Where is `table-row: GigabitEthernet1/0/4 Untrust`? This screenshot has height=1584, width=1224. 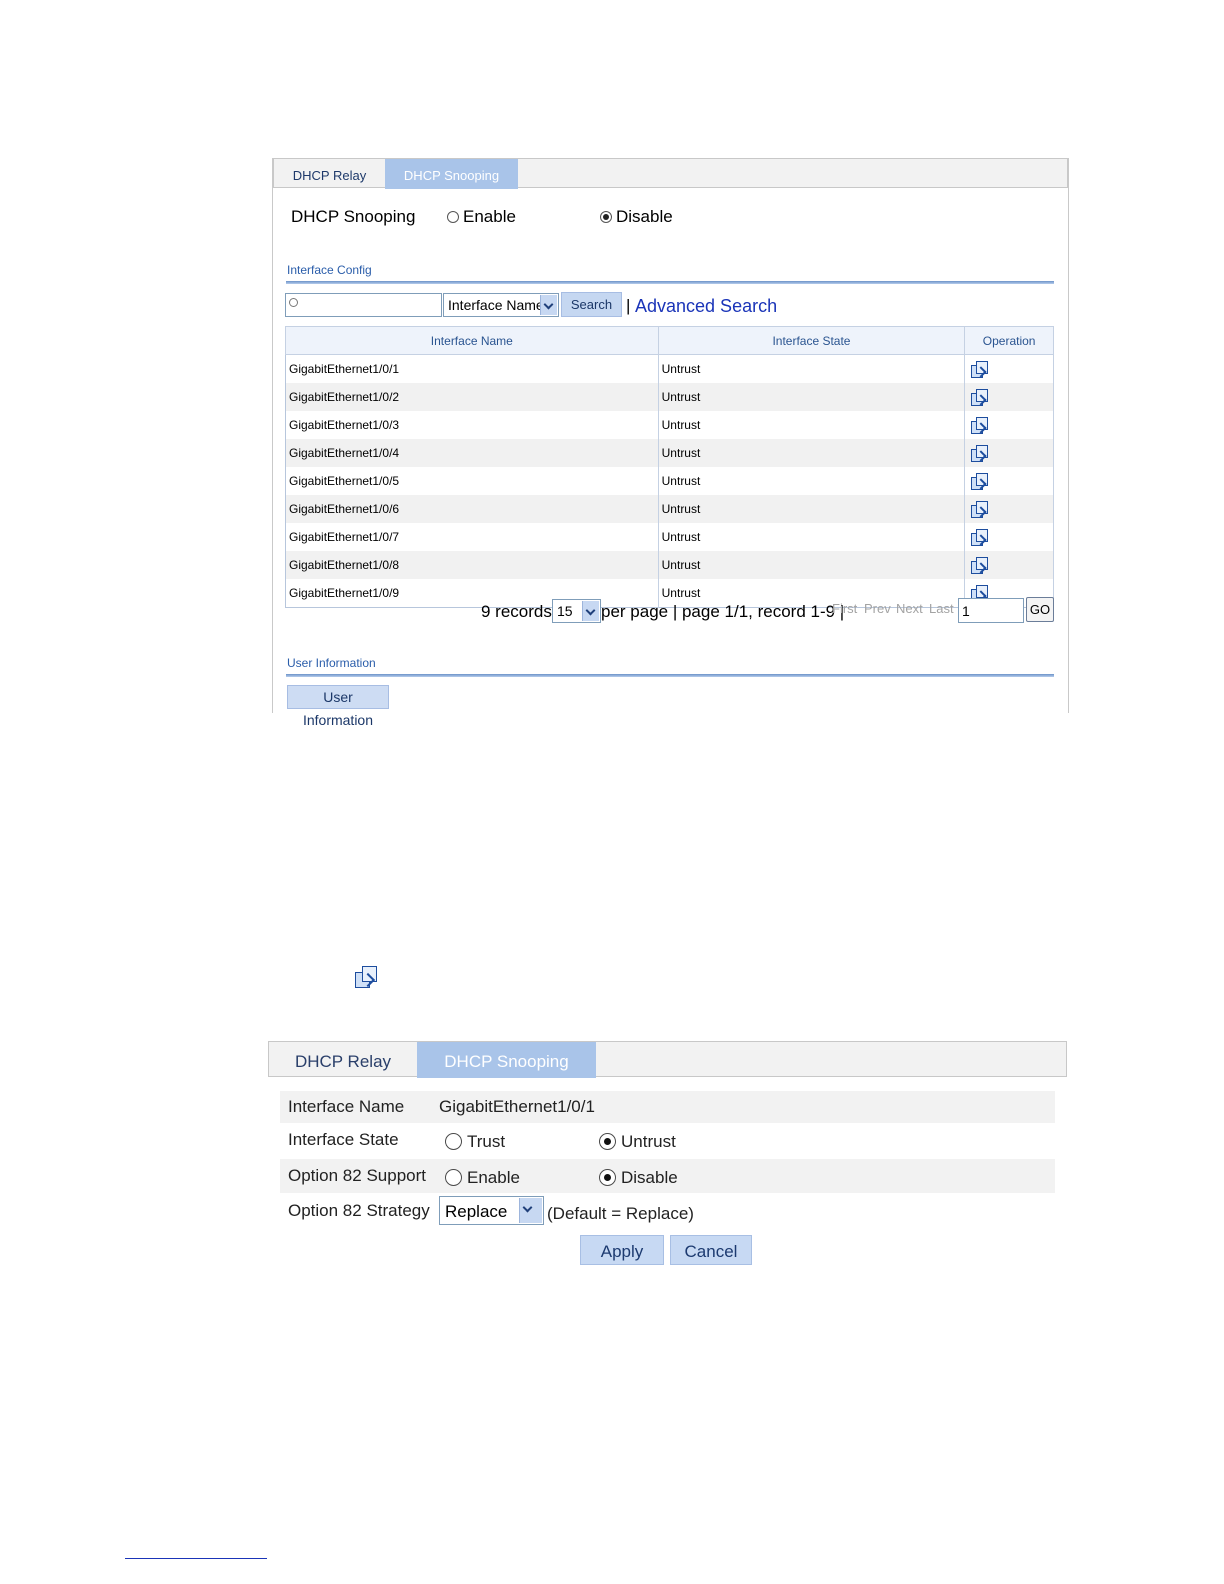
table-row: GigabitEthernet1/0/4 Untrust is located at coordinates (669, 453).